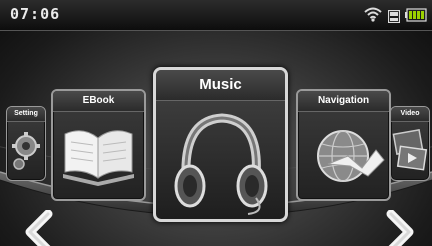 This screenshot has height=246, width=432. I want to click on battery-icon, so click(416, 16).